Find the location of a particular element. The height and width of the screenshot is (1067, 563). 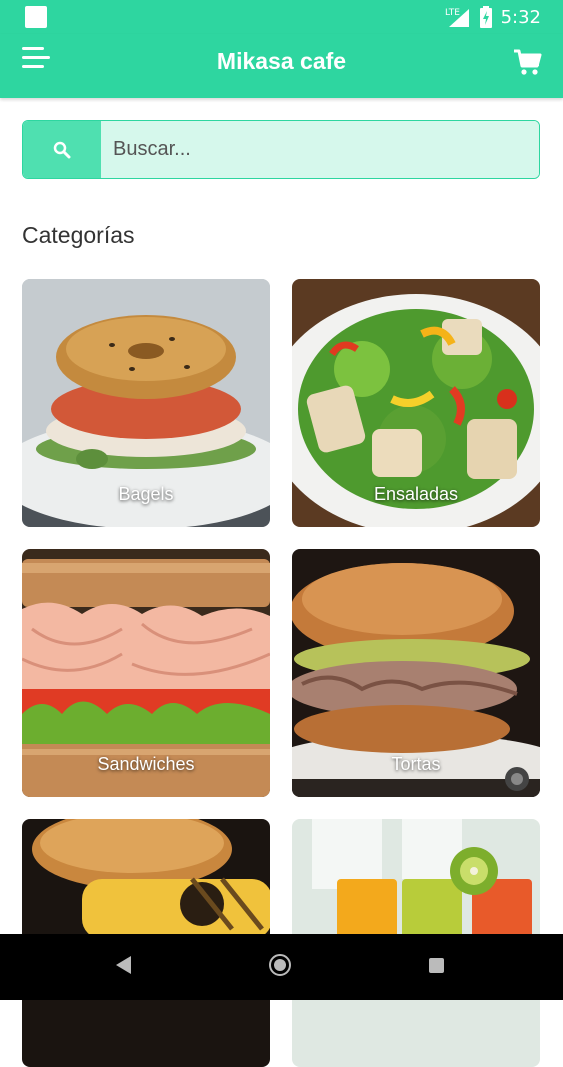

search-bar is located at coordinates (281, 149).